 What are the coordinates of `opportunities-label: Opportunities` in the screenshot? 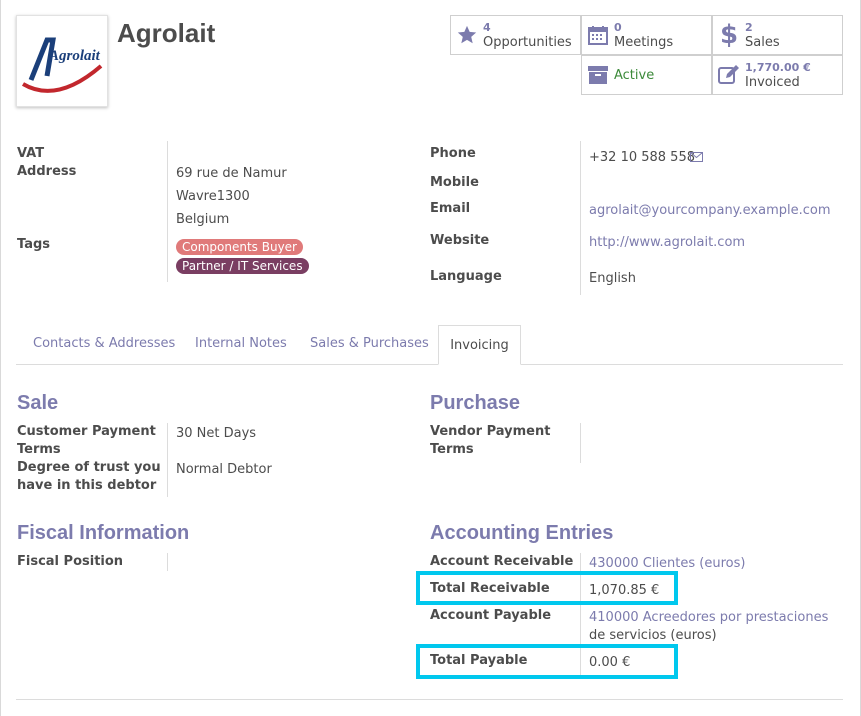 It's located at (527, 42).